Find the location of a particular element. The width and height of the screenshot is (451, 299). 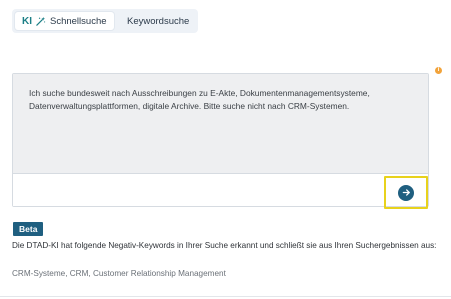

magic-wand-icon is located at coordinates (40, 21).